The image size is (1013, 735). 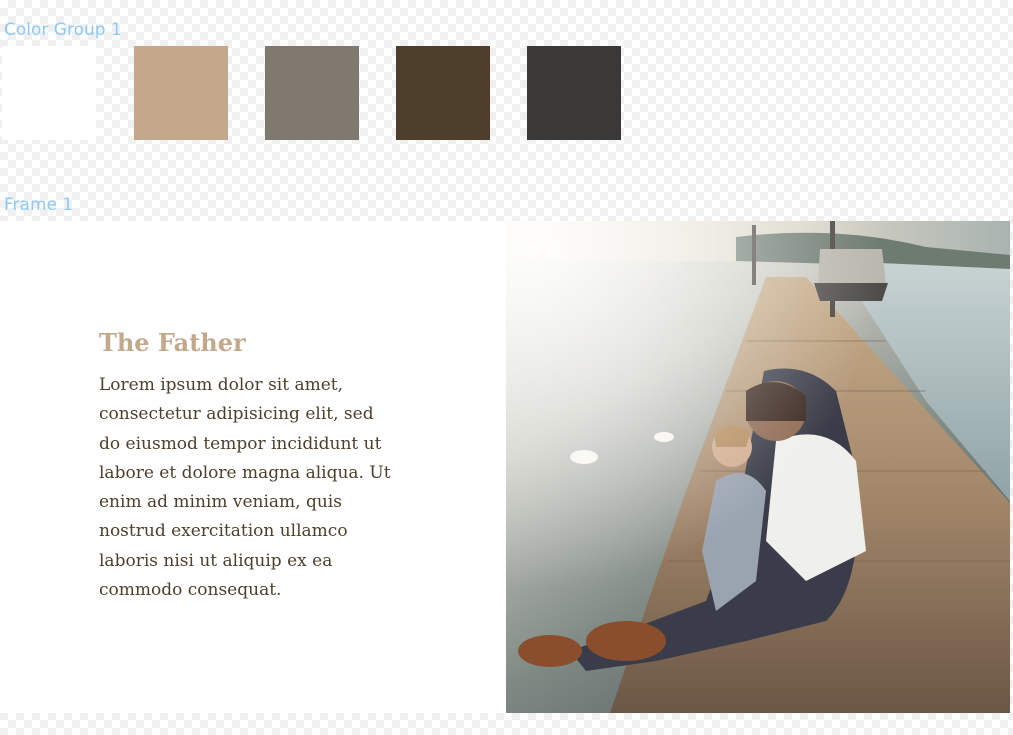 I want to click on swatch-charcoal, so click(x=574, y=93).